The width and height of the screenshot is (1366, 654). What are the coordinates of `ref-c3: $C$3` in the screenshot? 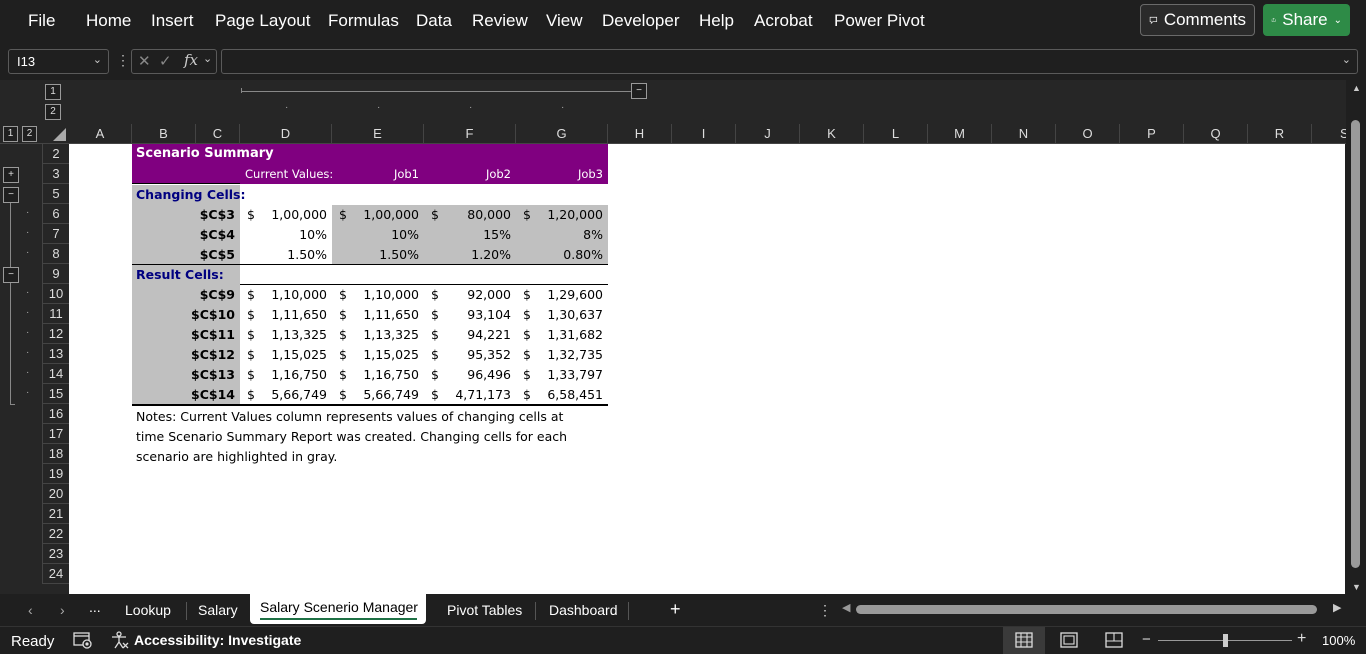 It's located at (186, 215).